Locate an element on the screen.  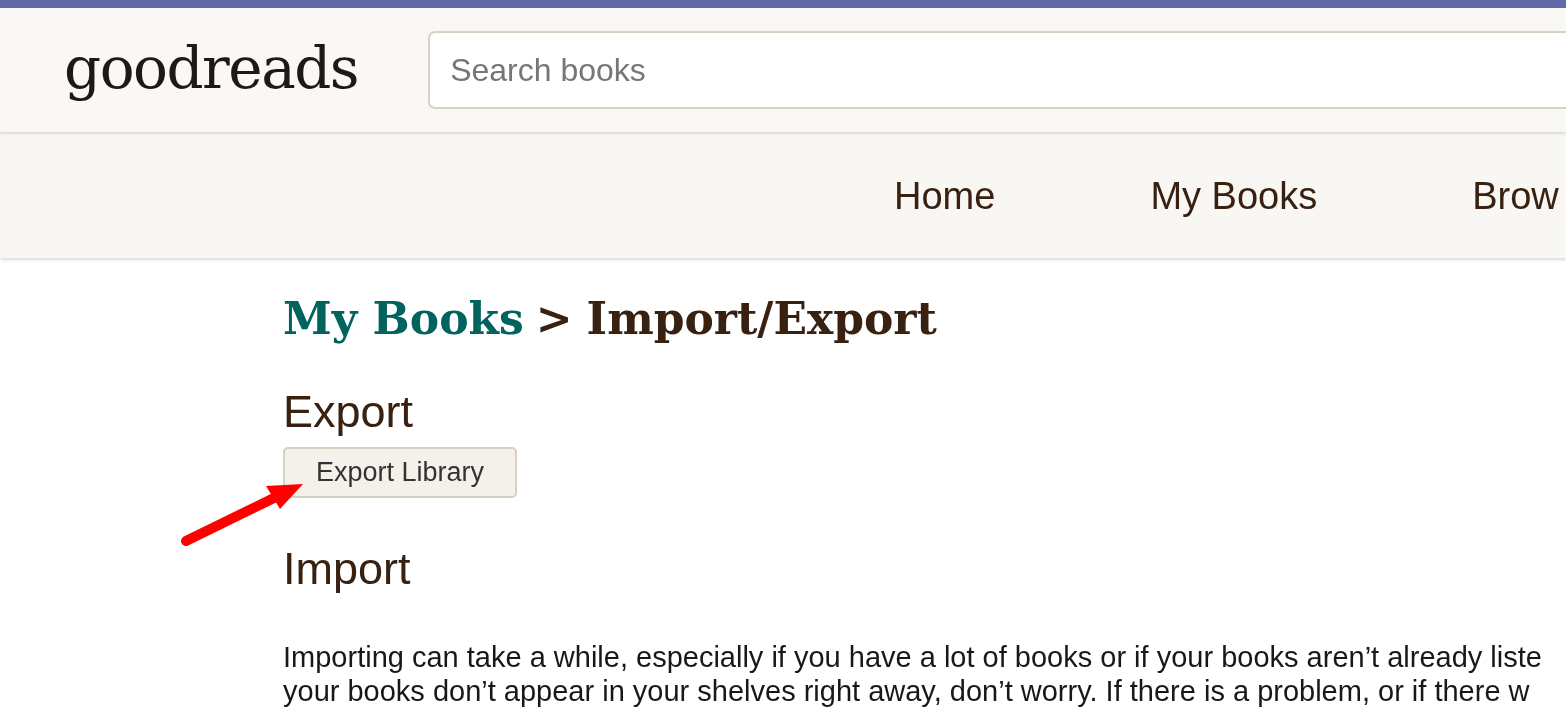
import-instructions: Importing can take a while, especially if you have a lot of books or if your books aren’t already liste your books don’t appear in your shelves right away, don’t worry. If there is a problem, or if there w is located at coordinates (912, 674).